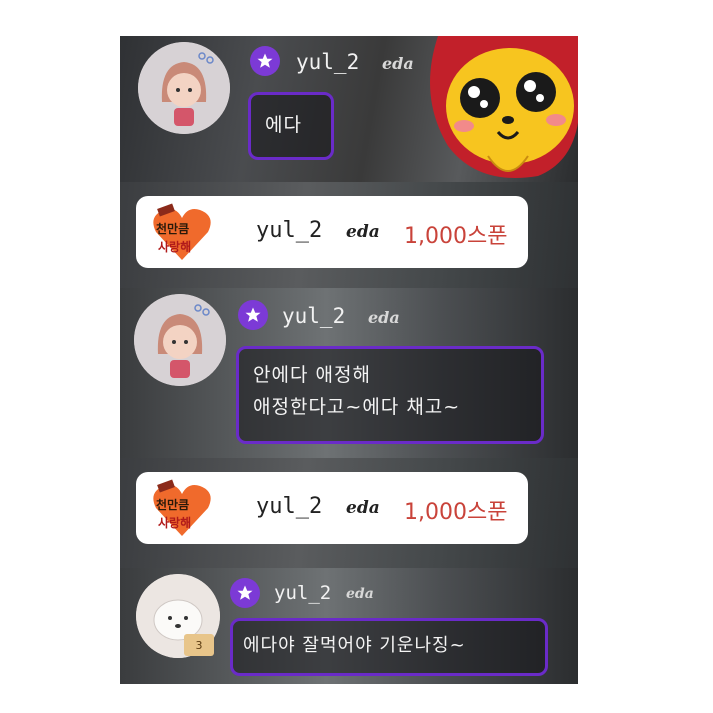  I want to click on chat-message: yul_2 eda 에다, so click(349, 109).